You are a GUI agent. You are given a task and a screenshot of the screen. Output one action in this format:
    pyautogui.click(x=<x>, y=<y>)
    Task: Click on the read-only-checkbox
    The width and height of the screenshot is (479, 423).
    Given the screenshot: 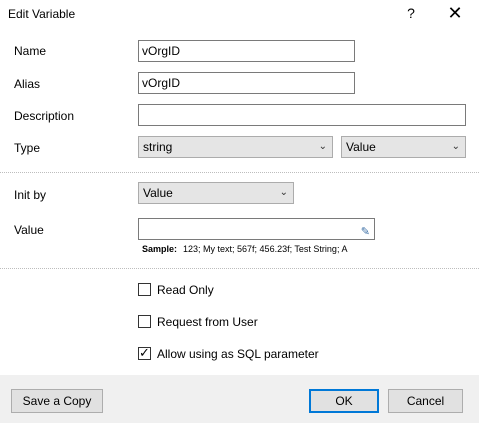 What is the action you would take?
    pyautogui.click(x=144, y=289)
    